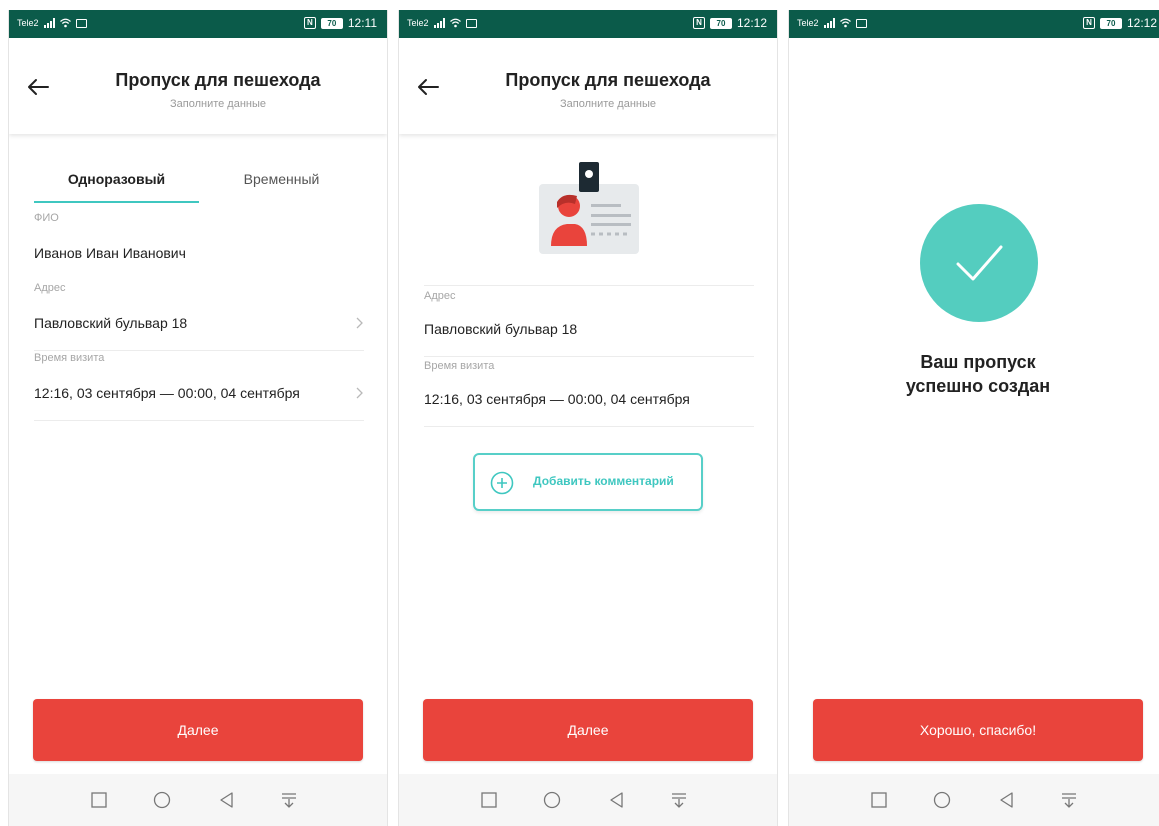 This screenshot has height=826, width=1159. Describe the element at coordinates (46, 218) in the screenshot. I see `name-label: ФИО` at that location.